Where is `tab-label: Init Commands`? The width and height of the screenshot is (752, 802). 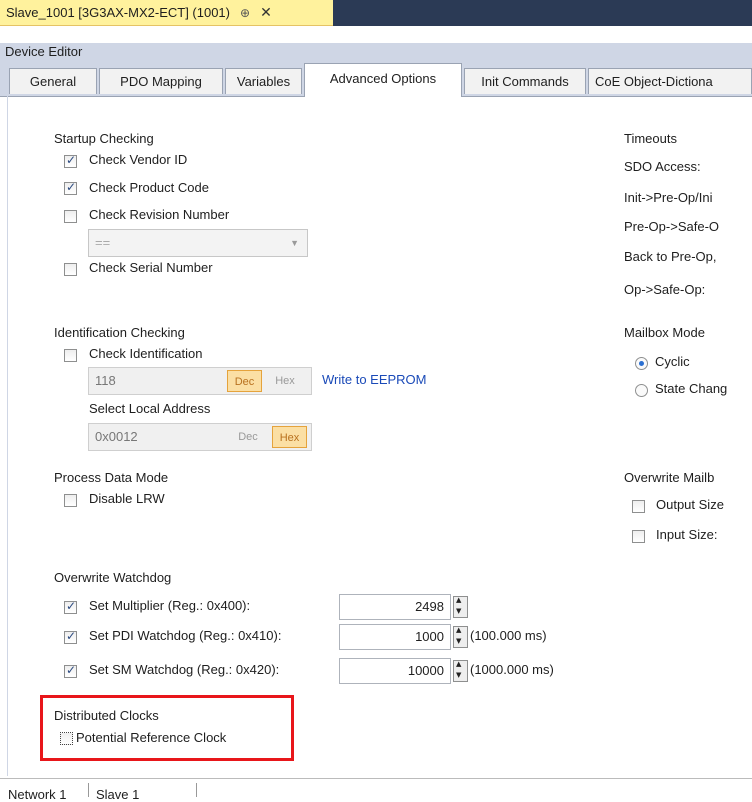 tab-label: Init Commands is located at coordinates (525, 81).